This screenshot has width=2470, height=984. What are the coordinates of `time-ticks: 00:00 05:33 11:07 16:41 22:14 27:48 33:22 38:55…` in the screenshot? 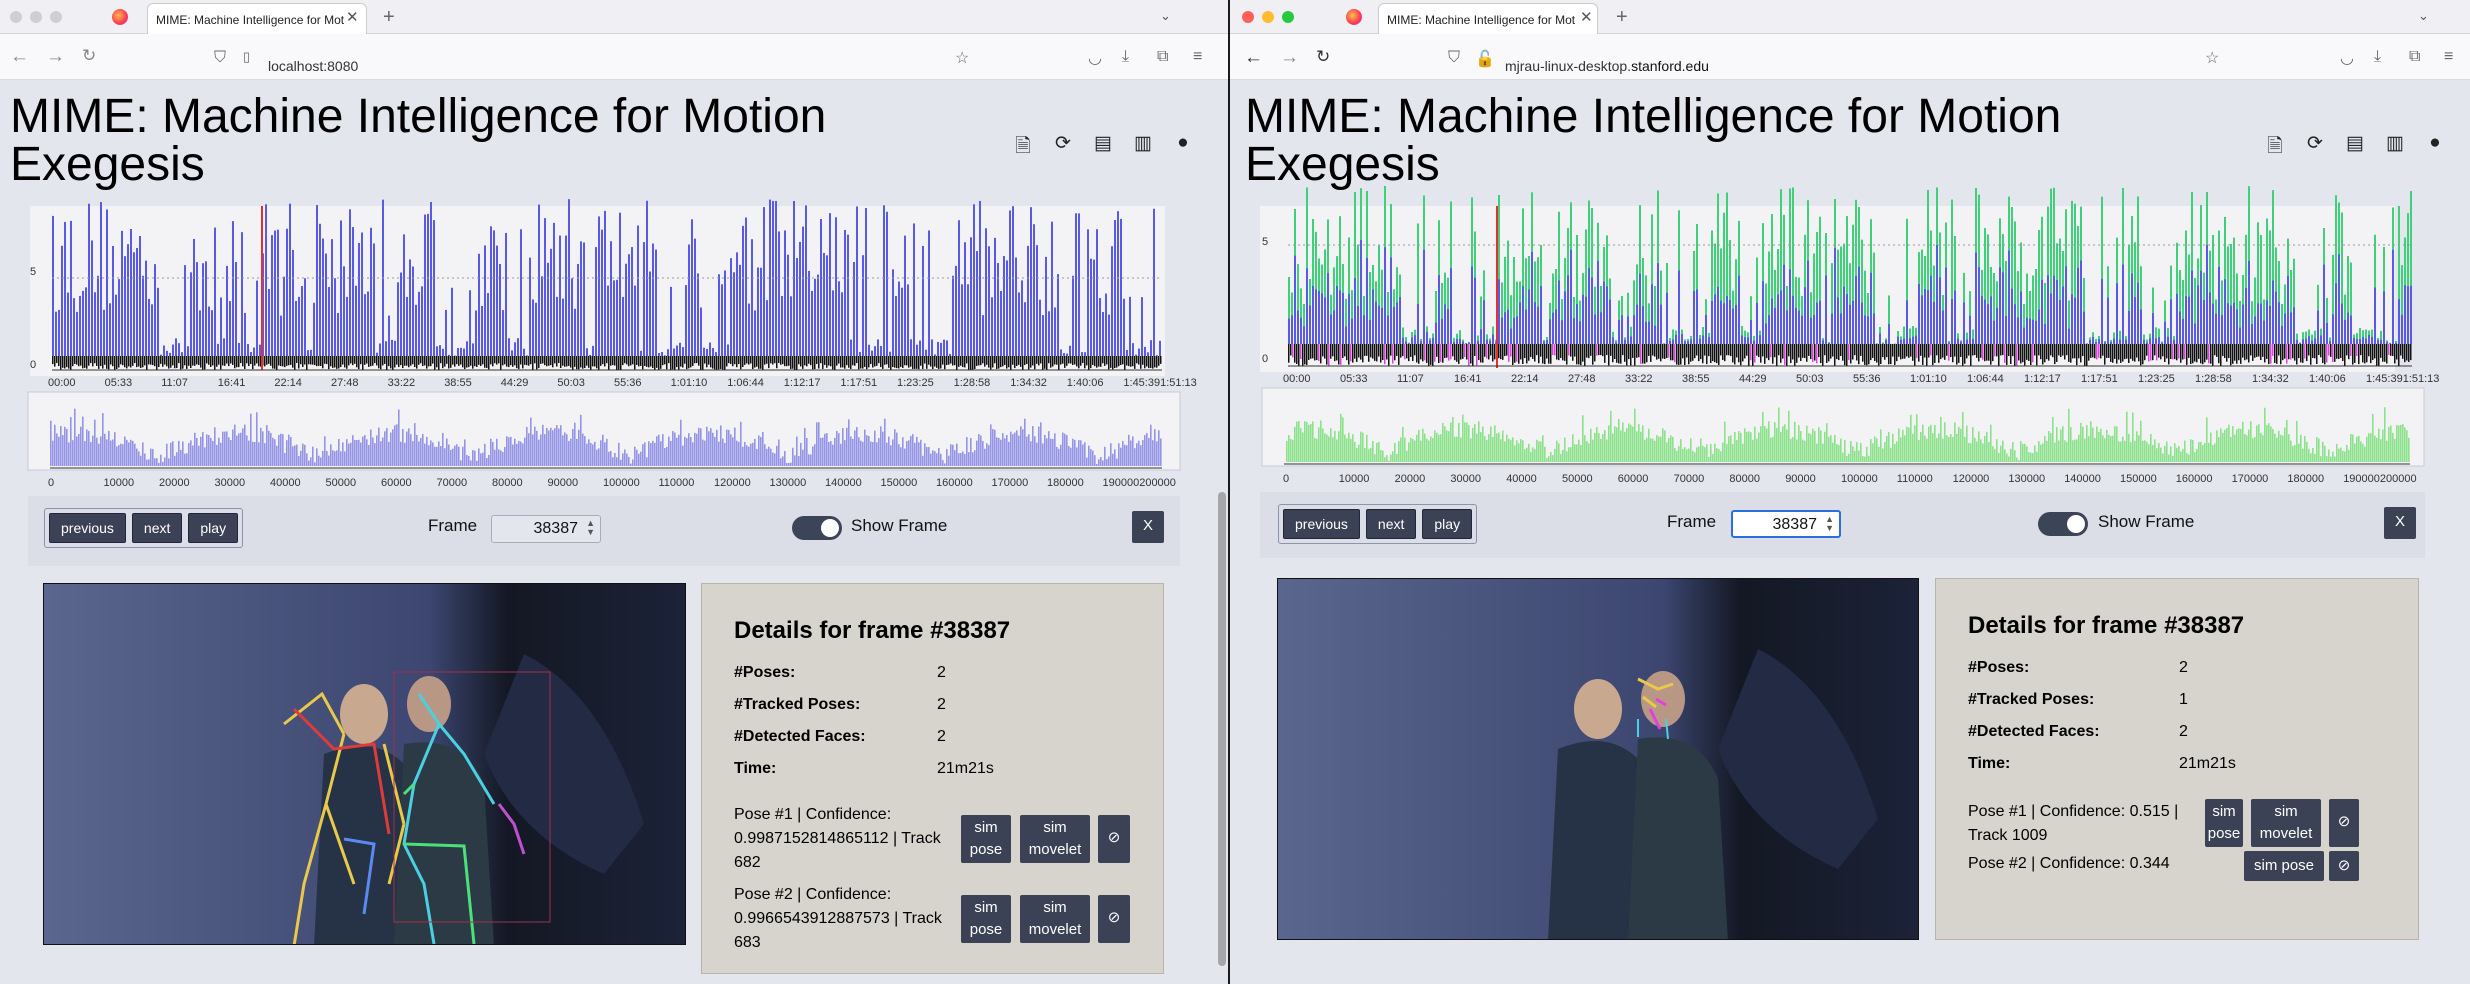 It's located at (622, 383).